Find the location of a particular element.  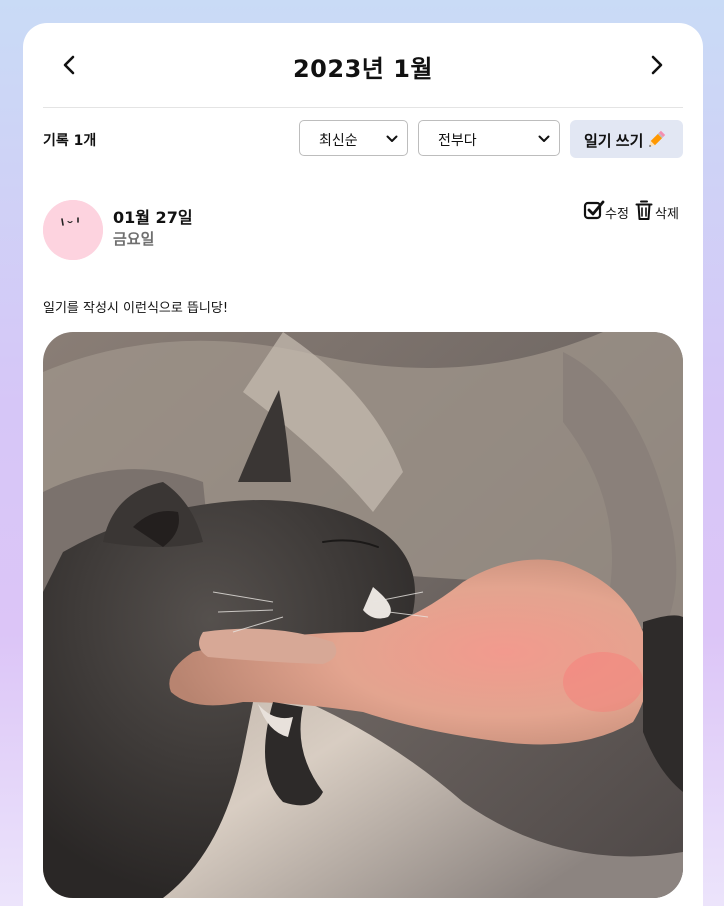

chevron-right-icon is located at coordinates (657, 65).